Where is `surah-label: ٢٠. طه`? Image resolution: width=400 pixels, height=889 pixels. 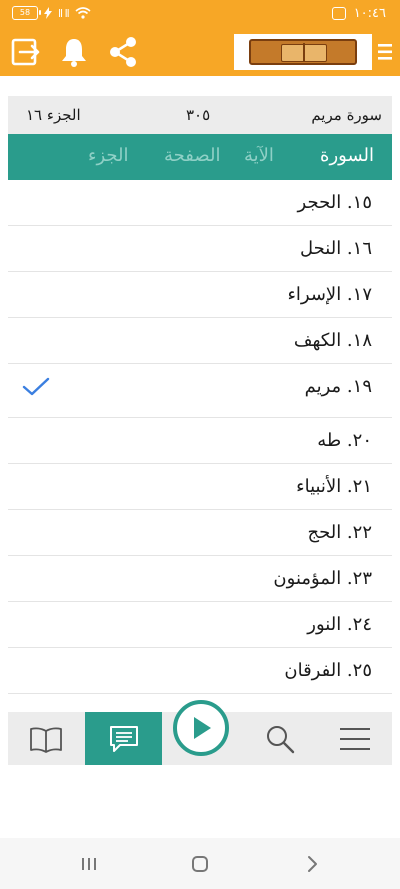 surah-label: ٢٠. طه is located at coordinates (344, 440).